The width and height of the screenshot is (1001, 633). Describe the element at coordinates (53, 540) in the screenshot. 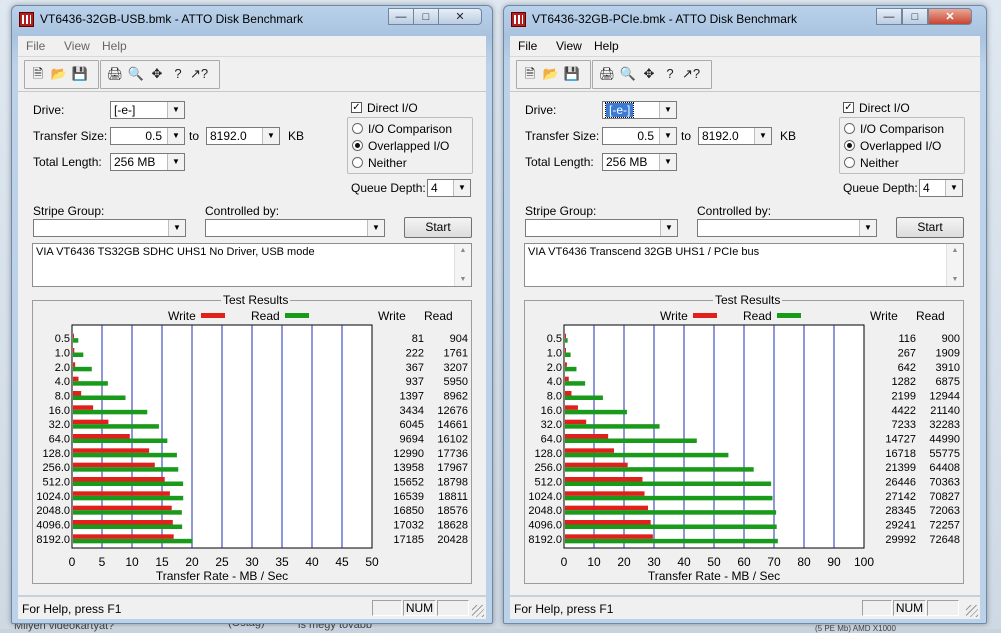

I see `category-label: 8192.0` at that location.